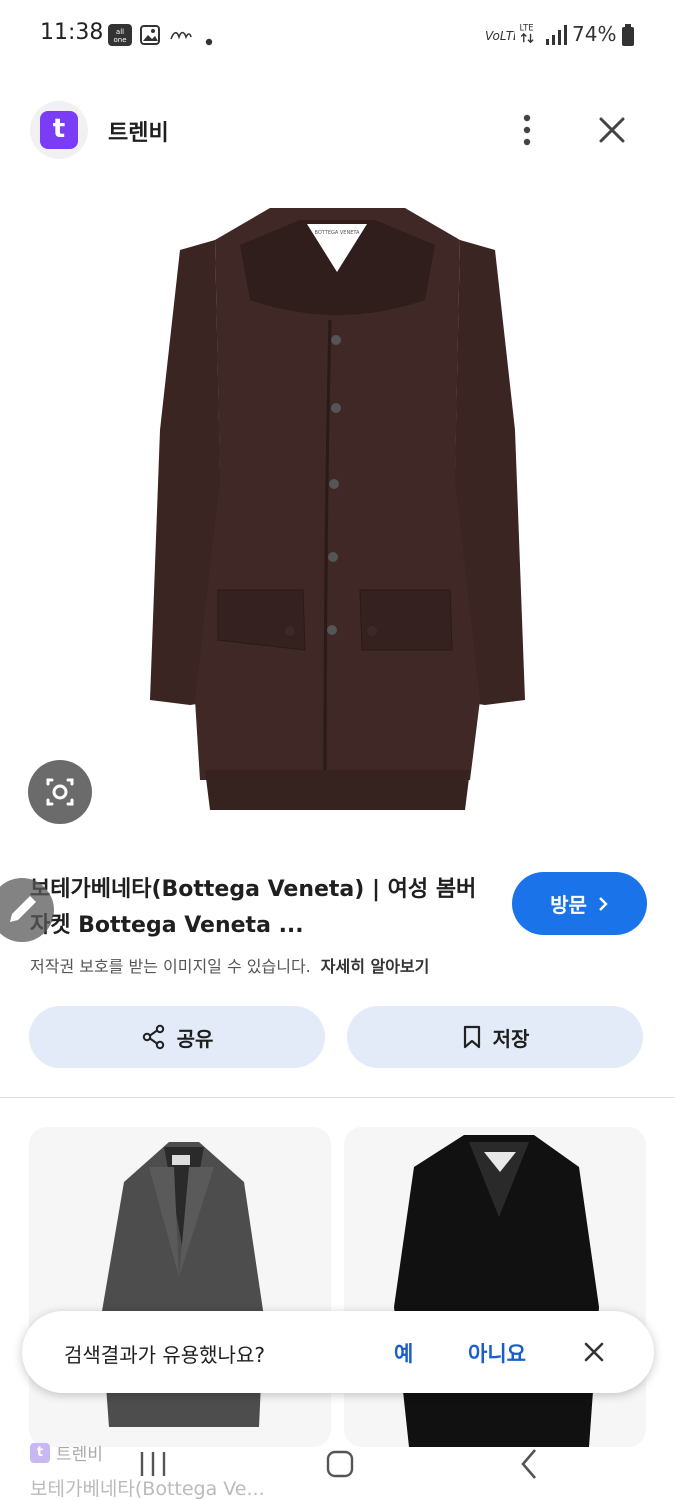 This screenshot has height=1500, width=675. Describe the element at coordinates (568, 905) in the screenshot. I see `visit-label: 방문` at that location.